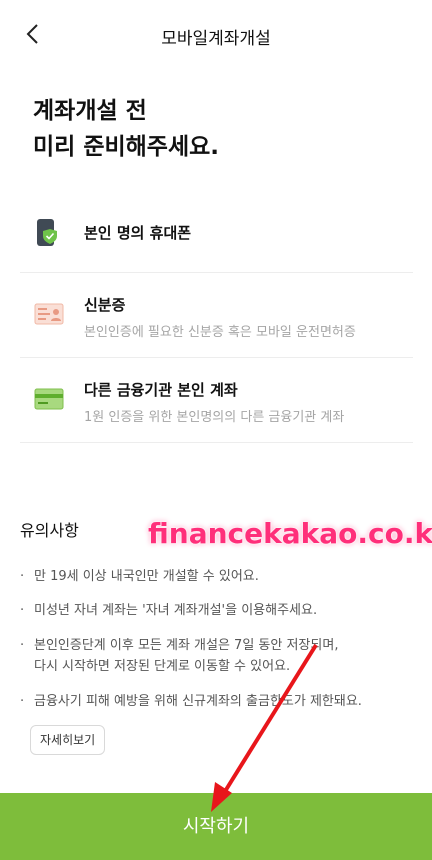 This screenshot has width=432, height=860. I want to click on requirement-phone: 본인 명의 휴대폰, so click(216, 236).